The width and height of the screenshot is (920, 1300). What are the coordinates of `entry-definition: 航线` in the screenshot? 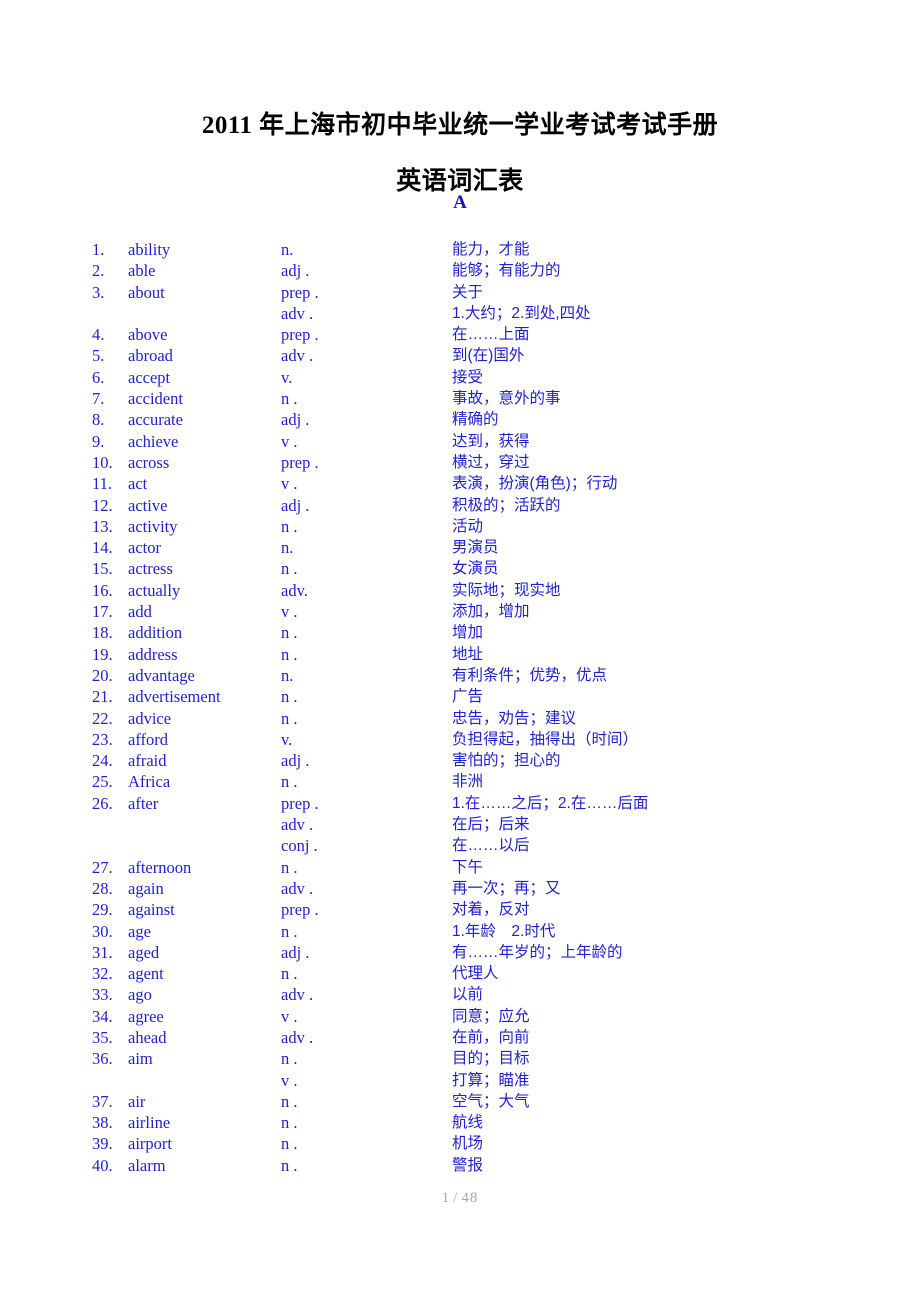 It's located at (468, 1123).